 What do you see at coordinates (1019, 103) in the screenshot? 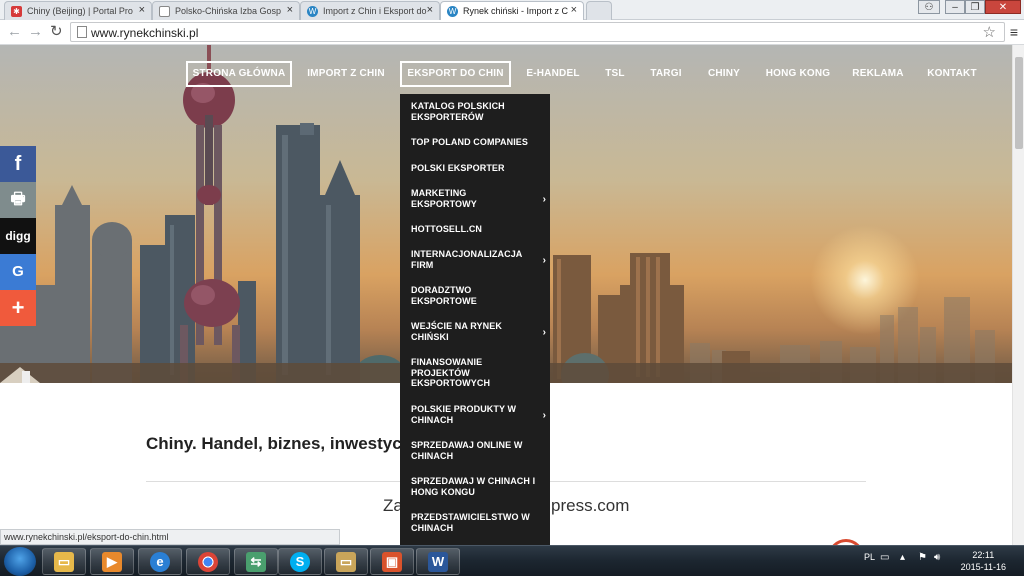
I see `scrollbar-thumb` at bounding box center [1019, 103].